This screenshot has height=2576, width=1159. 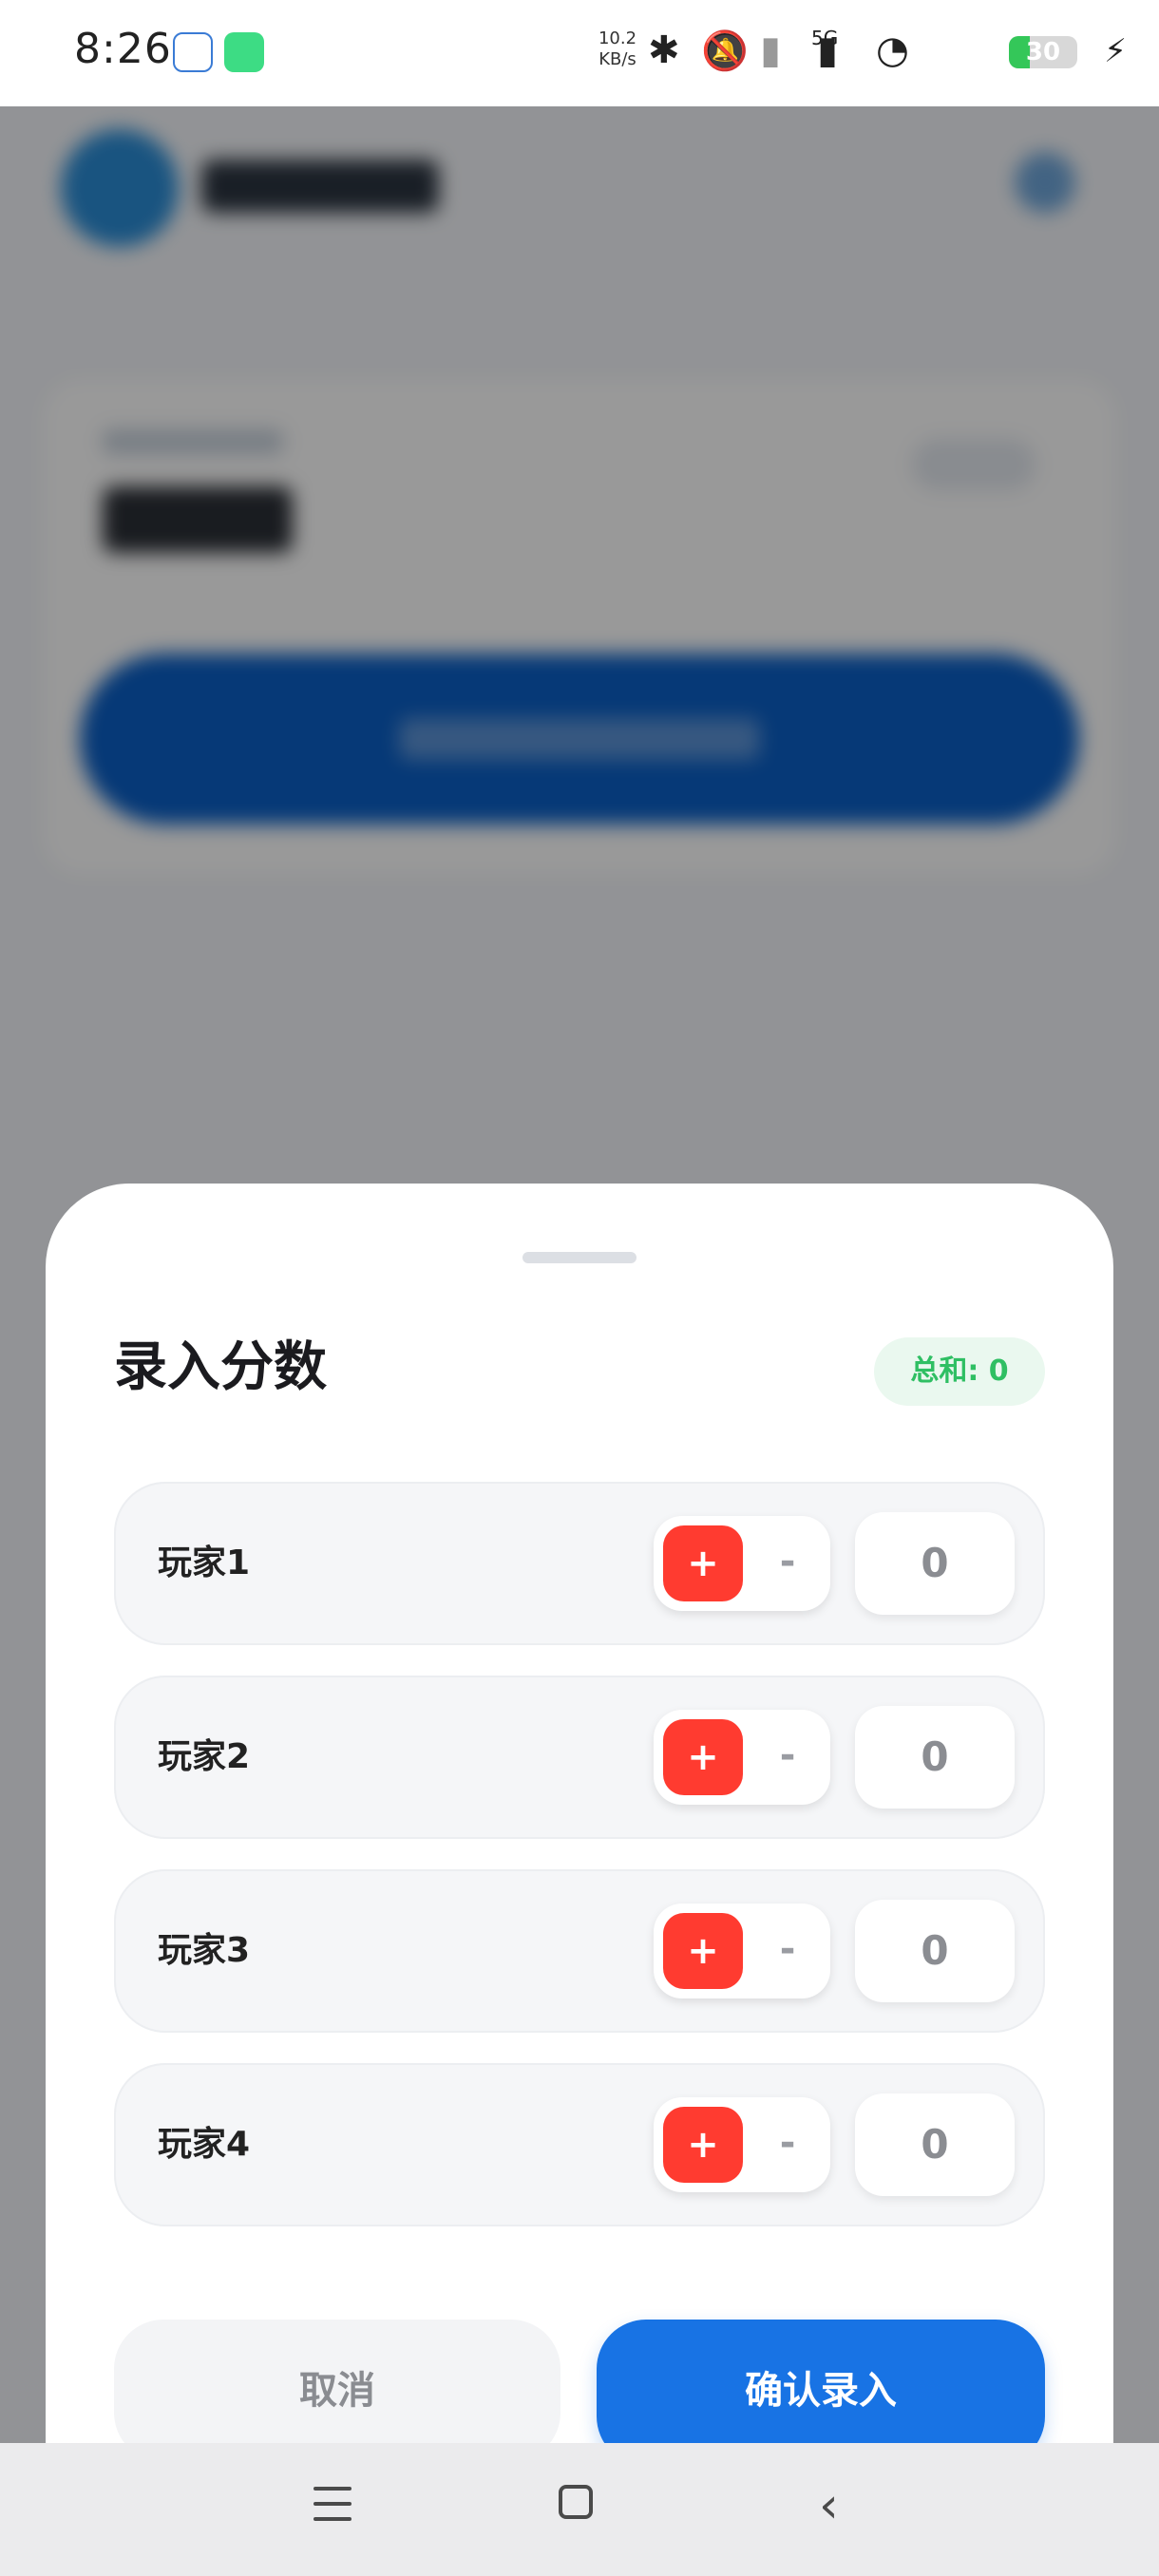 What do you see at coordinates (579, 1757) in the screenshot?
I see `player-row: 玩家2 + - 0` at bounding box center [579, 1757].